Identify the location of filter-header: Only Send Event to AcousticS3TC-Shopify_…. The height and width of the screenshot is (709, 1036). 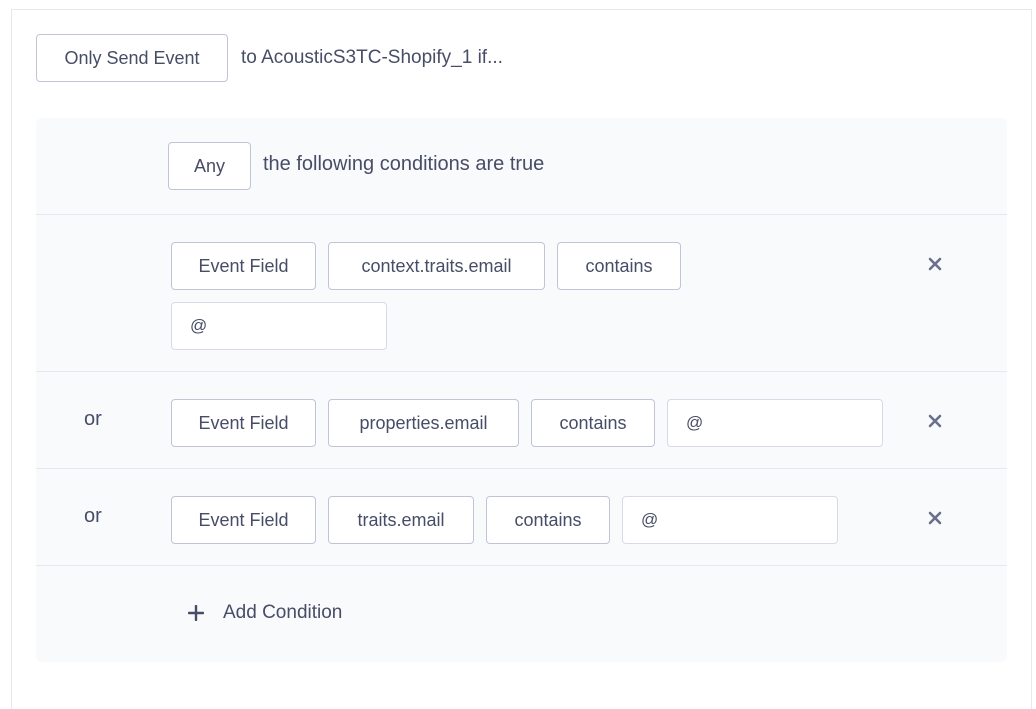
(269, 58).